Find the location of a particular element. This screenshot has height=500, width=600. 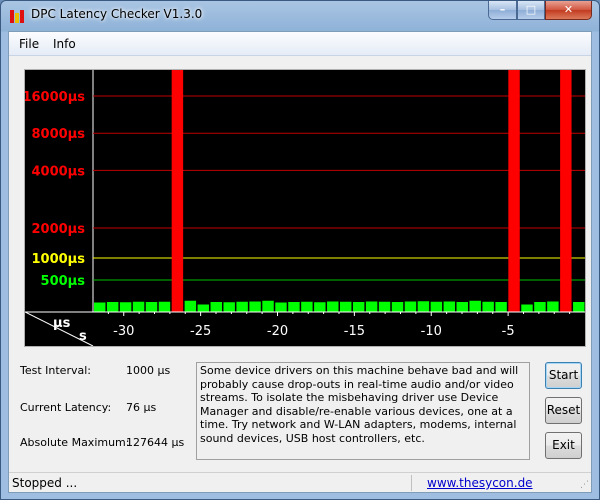

title-bar: DPC Latency Checker V1.3.0 – □ ✕ is located at coordinates (300, 16).